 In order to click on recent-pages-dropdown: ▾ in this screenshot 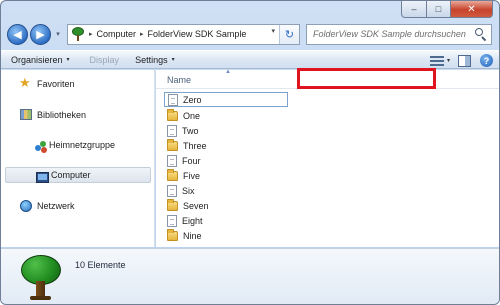, I will do `click(58, 34)`.